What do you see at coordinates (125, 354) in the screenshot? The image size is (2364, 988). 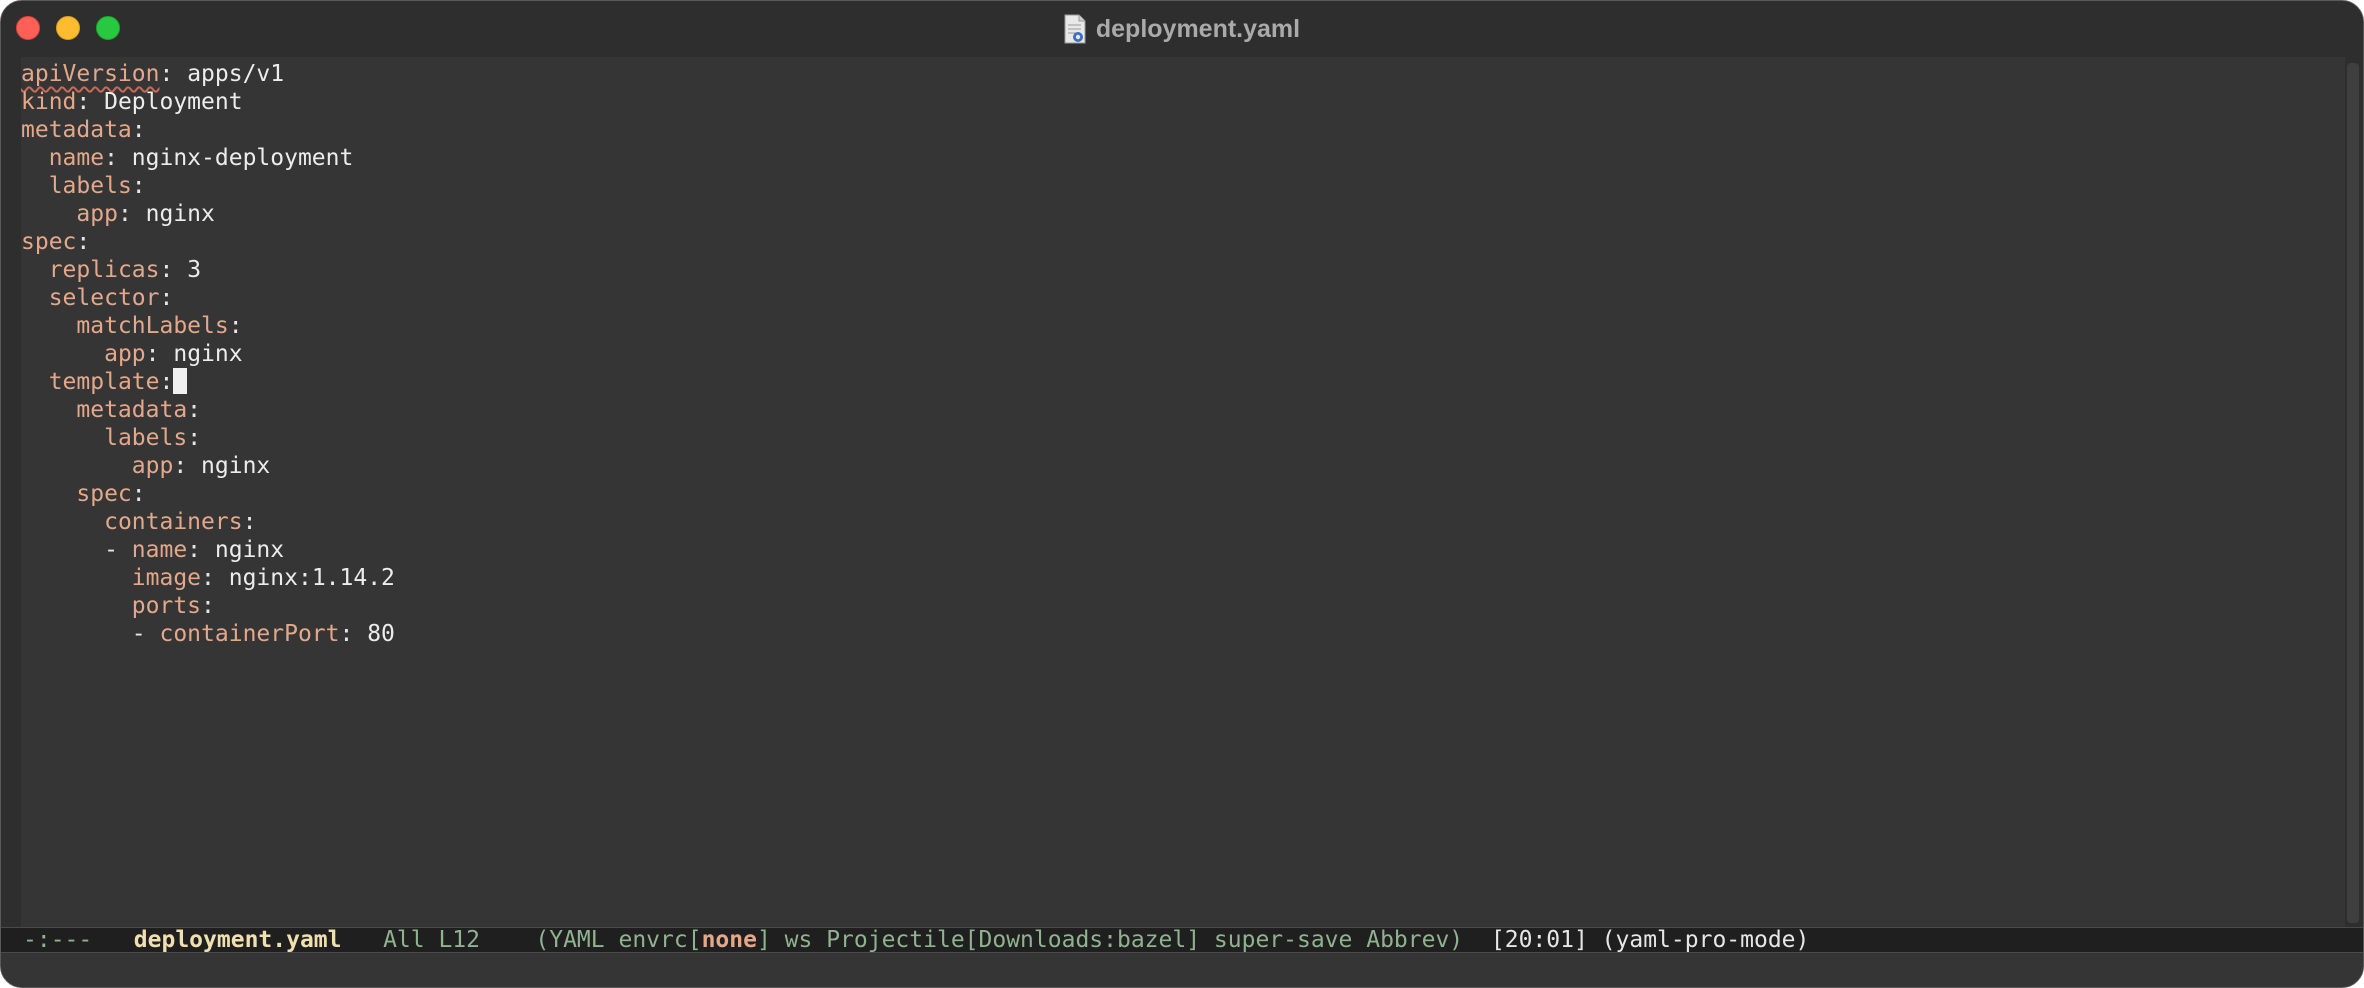 I see `yaml-key: app` at bounding box center [125, 354].